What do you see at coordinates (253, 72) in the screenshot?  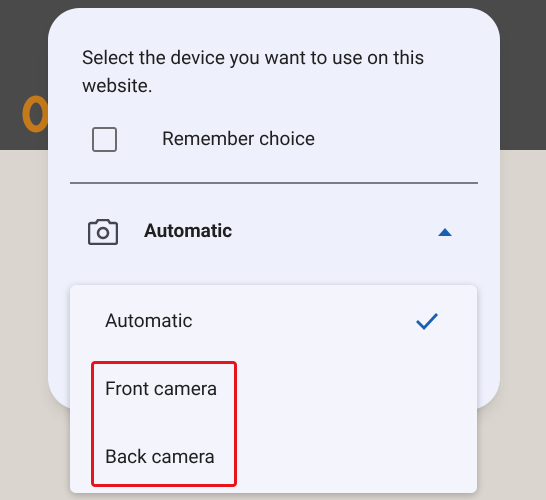 I see `dialog-message: Select the device you want to use on this website.` at bounding box center [253, 72].